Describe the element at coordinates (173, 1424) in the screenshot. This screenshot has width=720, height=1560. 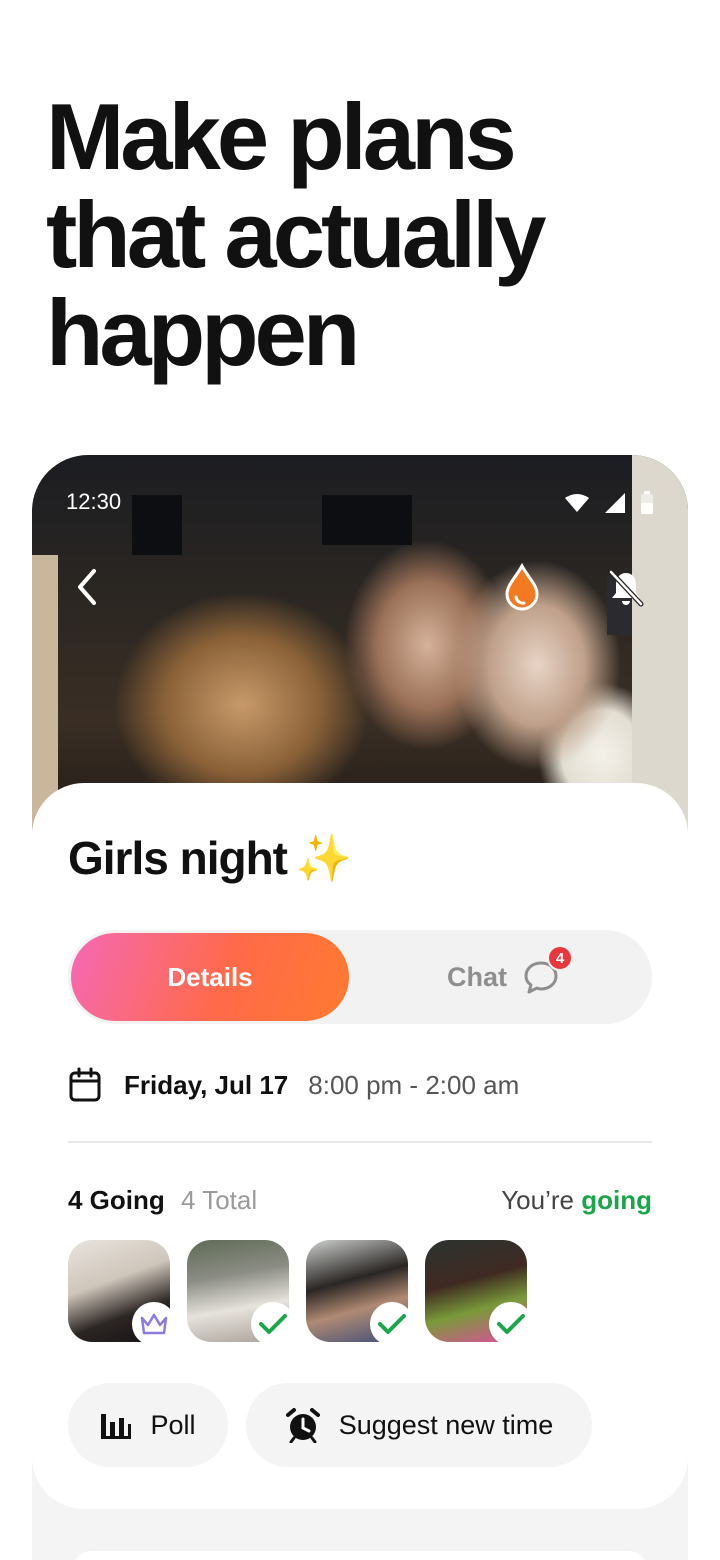
I see `poll-label: Poll` at that location.